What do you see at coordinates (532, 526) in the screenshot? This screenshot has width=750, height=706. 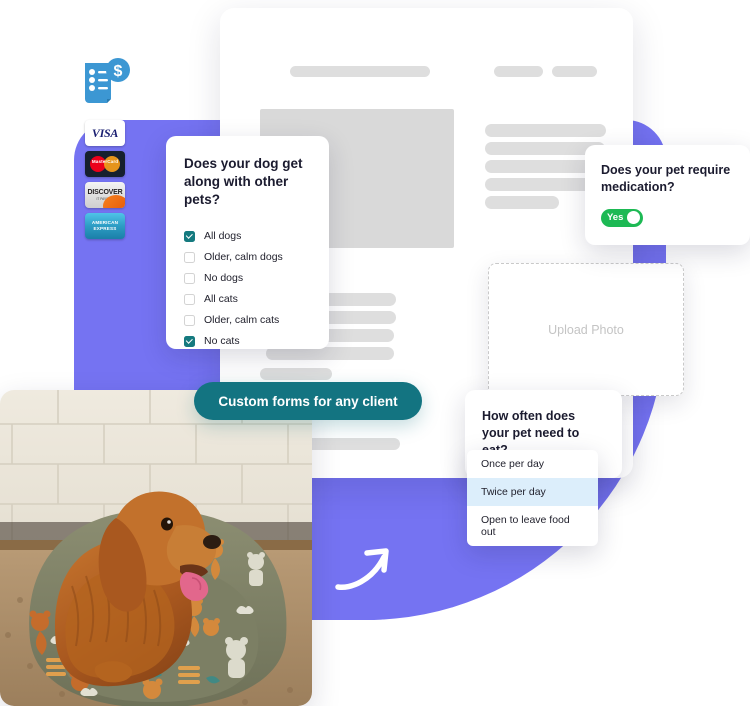 I see `dropdown-option: Open to leave food out` at bounding box center [532, 526].